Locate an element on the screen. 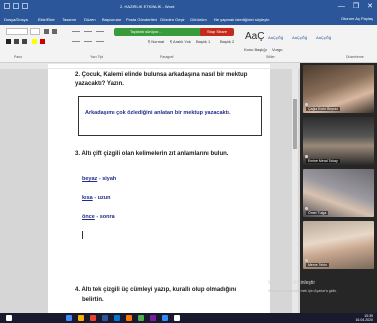 This screenshot has height=323, width=377. participant-tile: Ömer Tulga is located at coordinates (338, 193).